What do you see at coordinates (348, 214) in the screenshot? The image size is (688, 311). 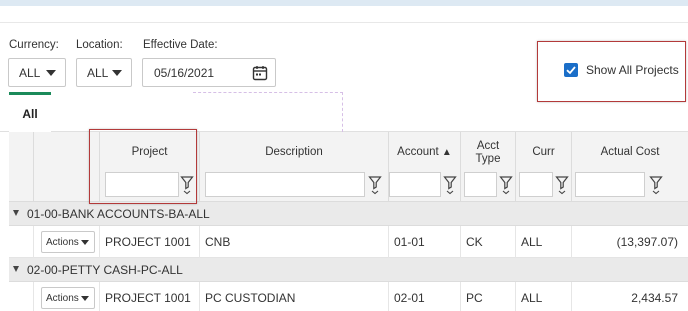 I see `group-row: 01-00-BANK ACCOUNTS-BA-ALL` at bounding box center [348, 214].